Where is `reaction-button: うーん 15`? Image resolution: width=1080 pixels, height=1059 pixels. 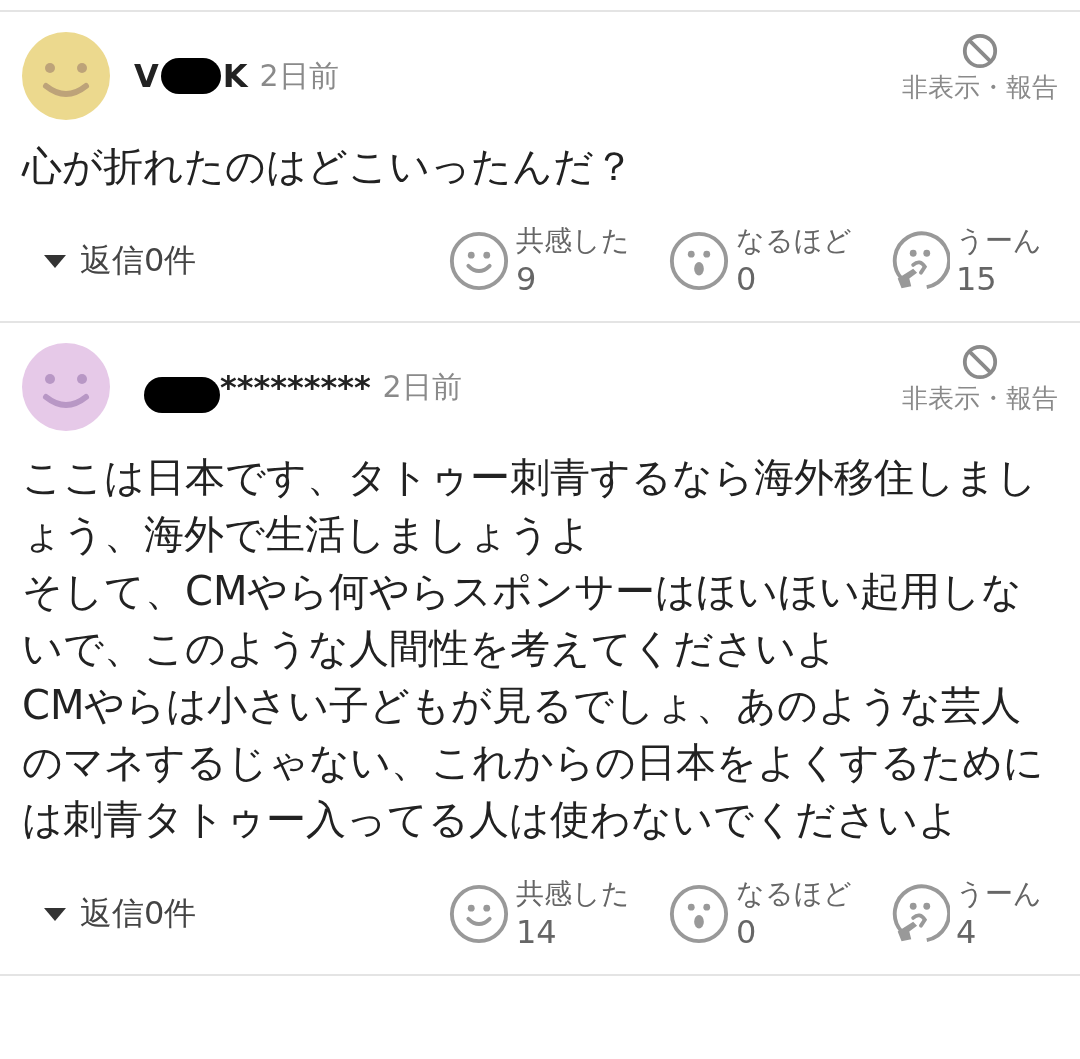
reaction-button: うーん 15 is located at coordinates (973, 261).